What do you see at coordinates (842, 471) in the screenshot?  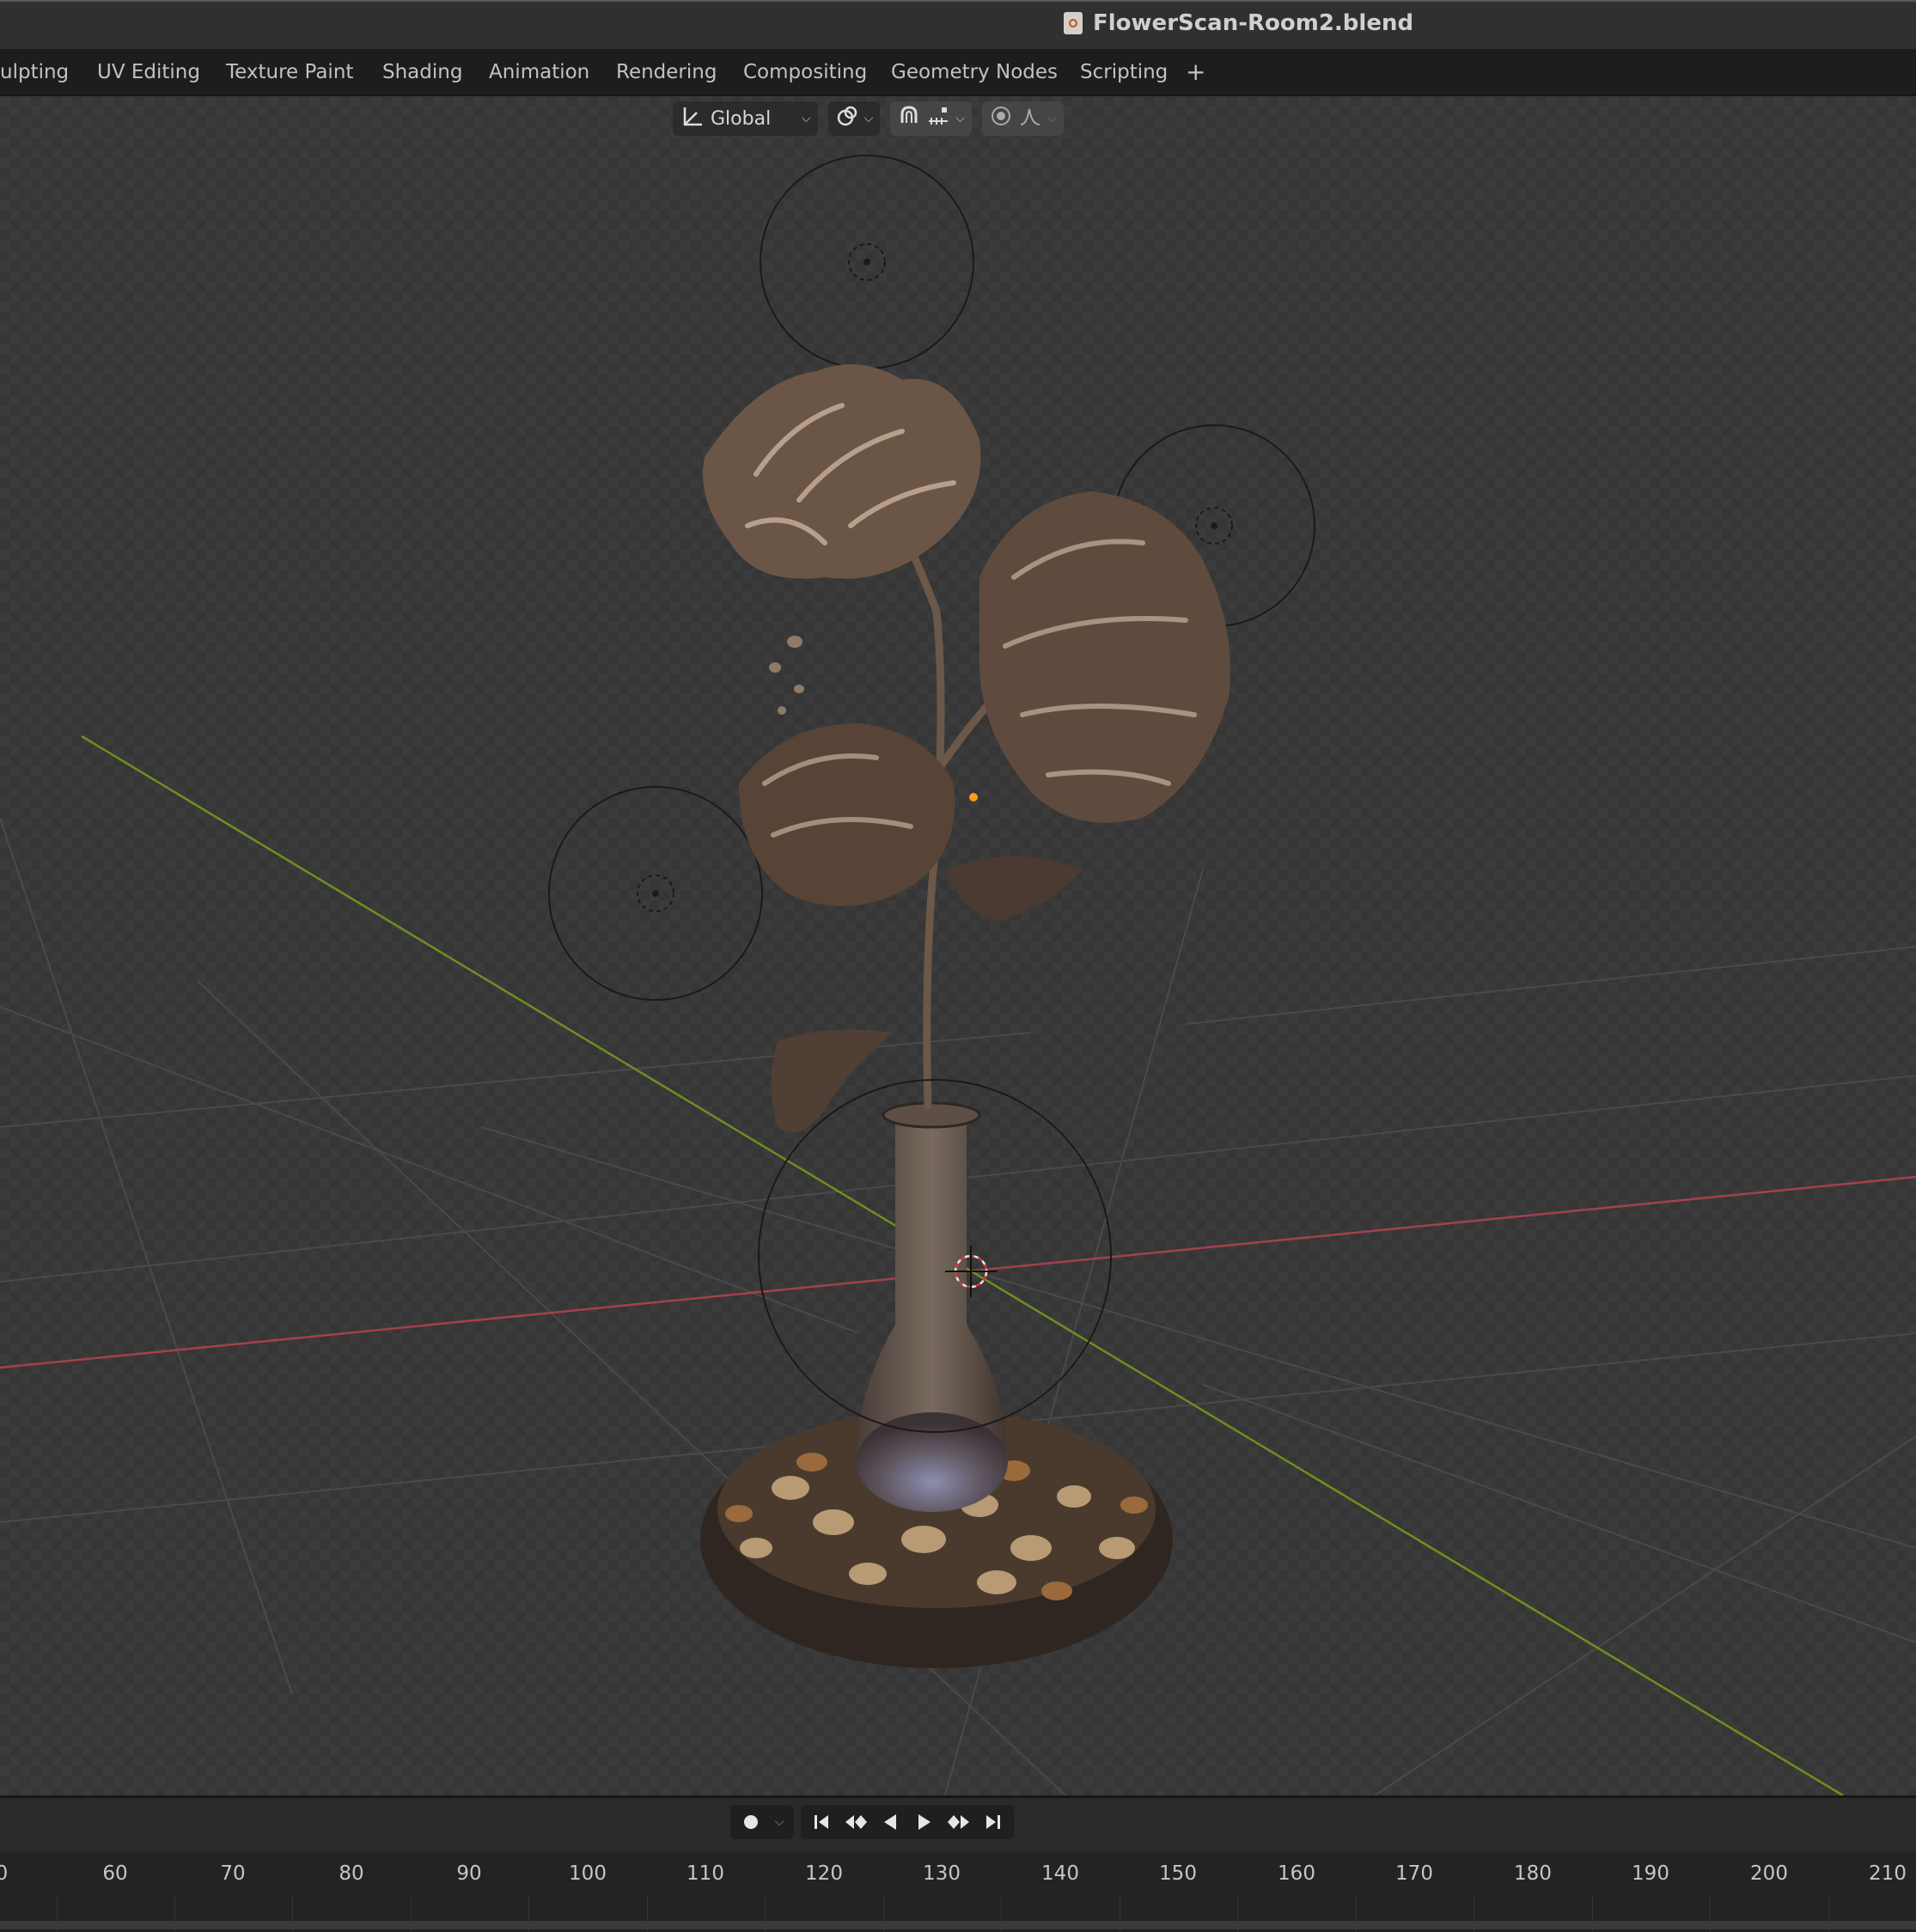 I see `flower-head-top` at bounding box center [842, 471].